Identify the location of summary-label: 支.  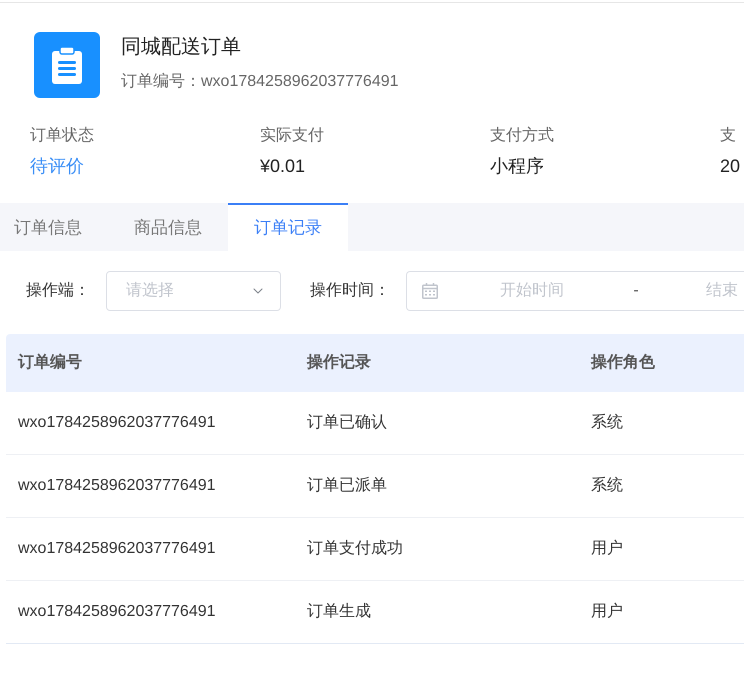
(728, 136).